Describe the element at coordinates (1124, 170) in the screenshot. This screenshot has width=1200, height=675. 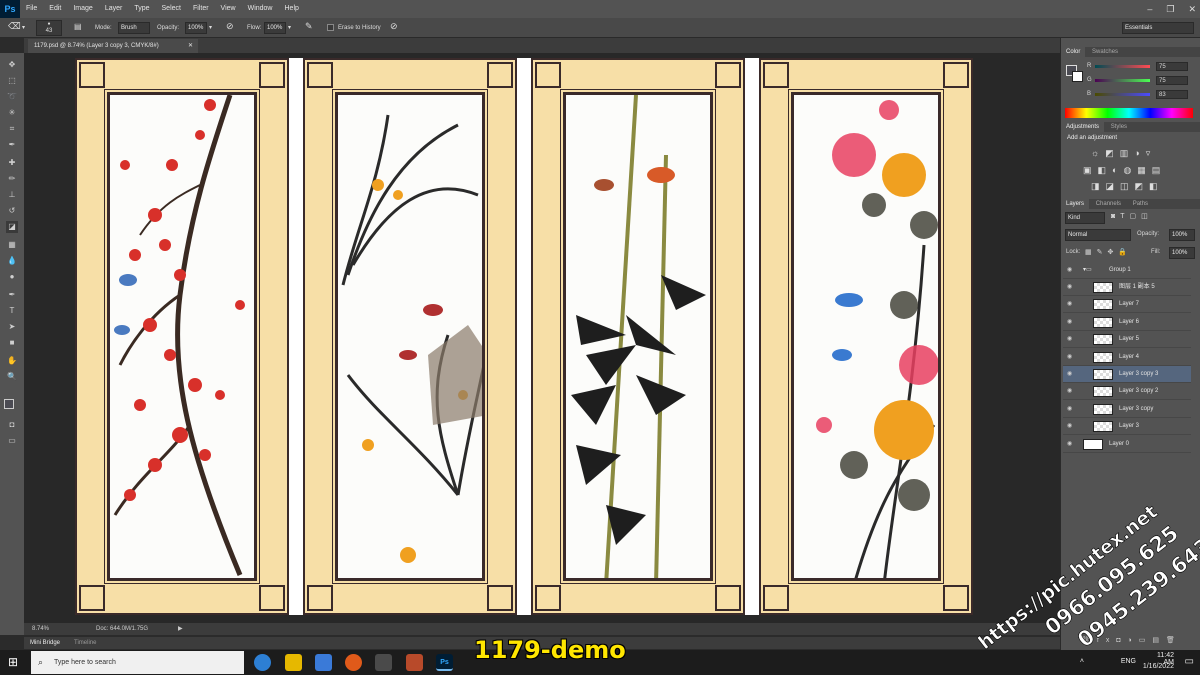
I see `adjustment-icons-row-2: ▣◧◐◍▦▤` at that location.